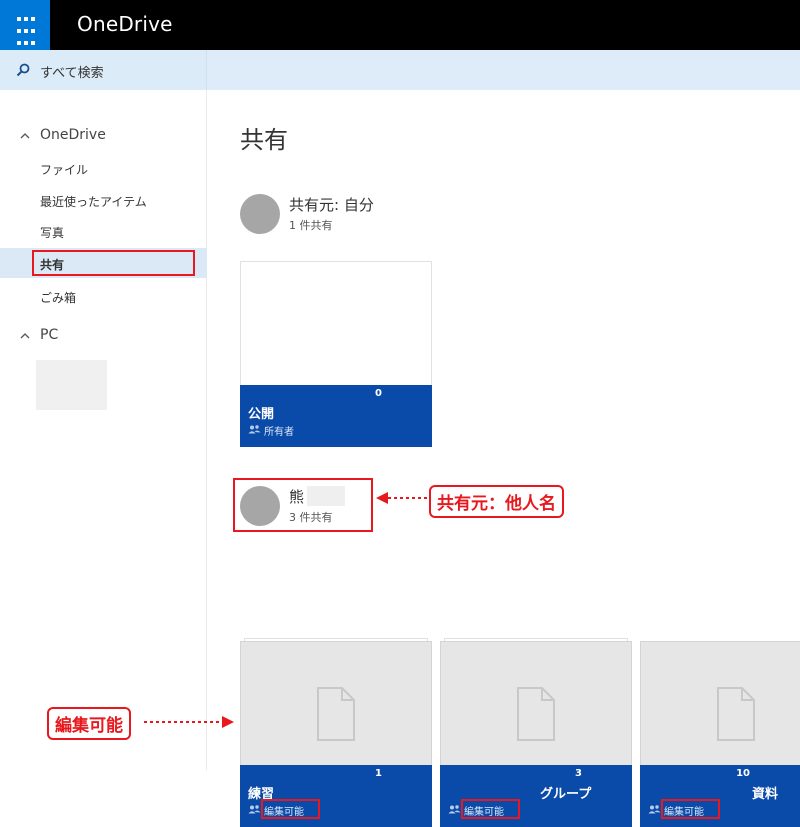 This screenshot has height=827, width=800. Describe the element at coordinates (264, 140) in the screenshot. I see `page-title: 共有` at that location.